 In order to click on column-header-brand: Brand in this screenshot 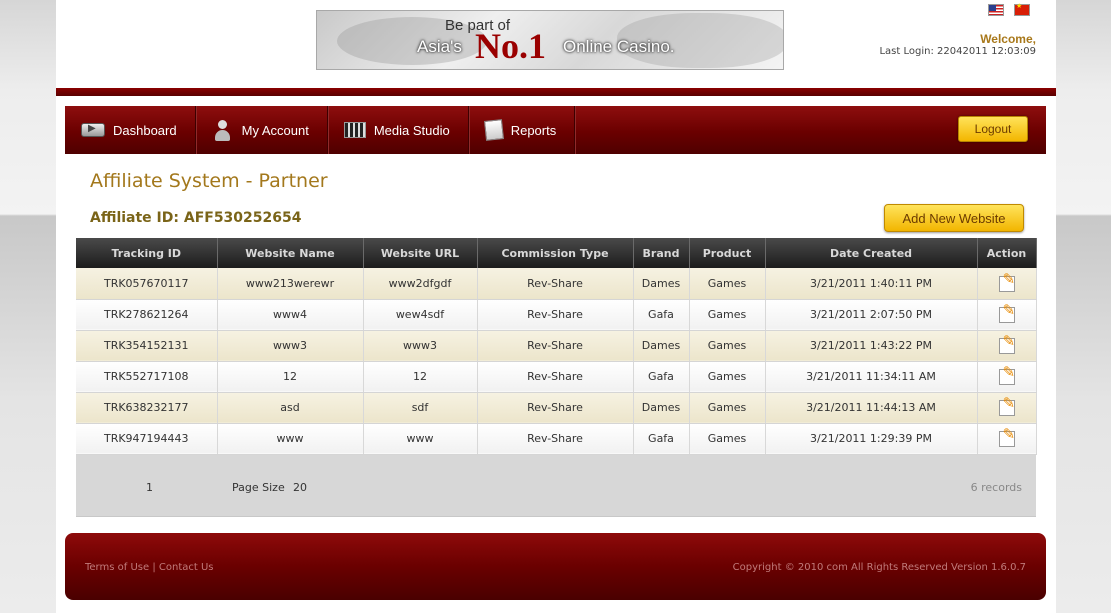, I will do `click(661, 253)`.